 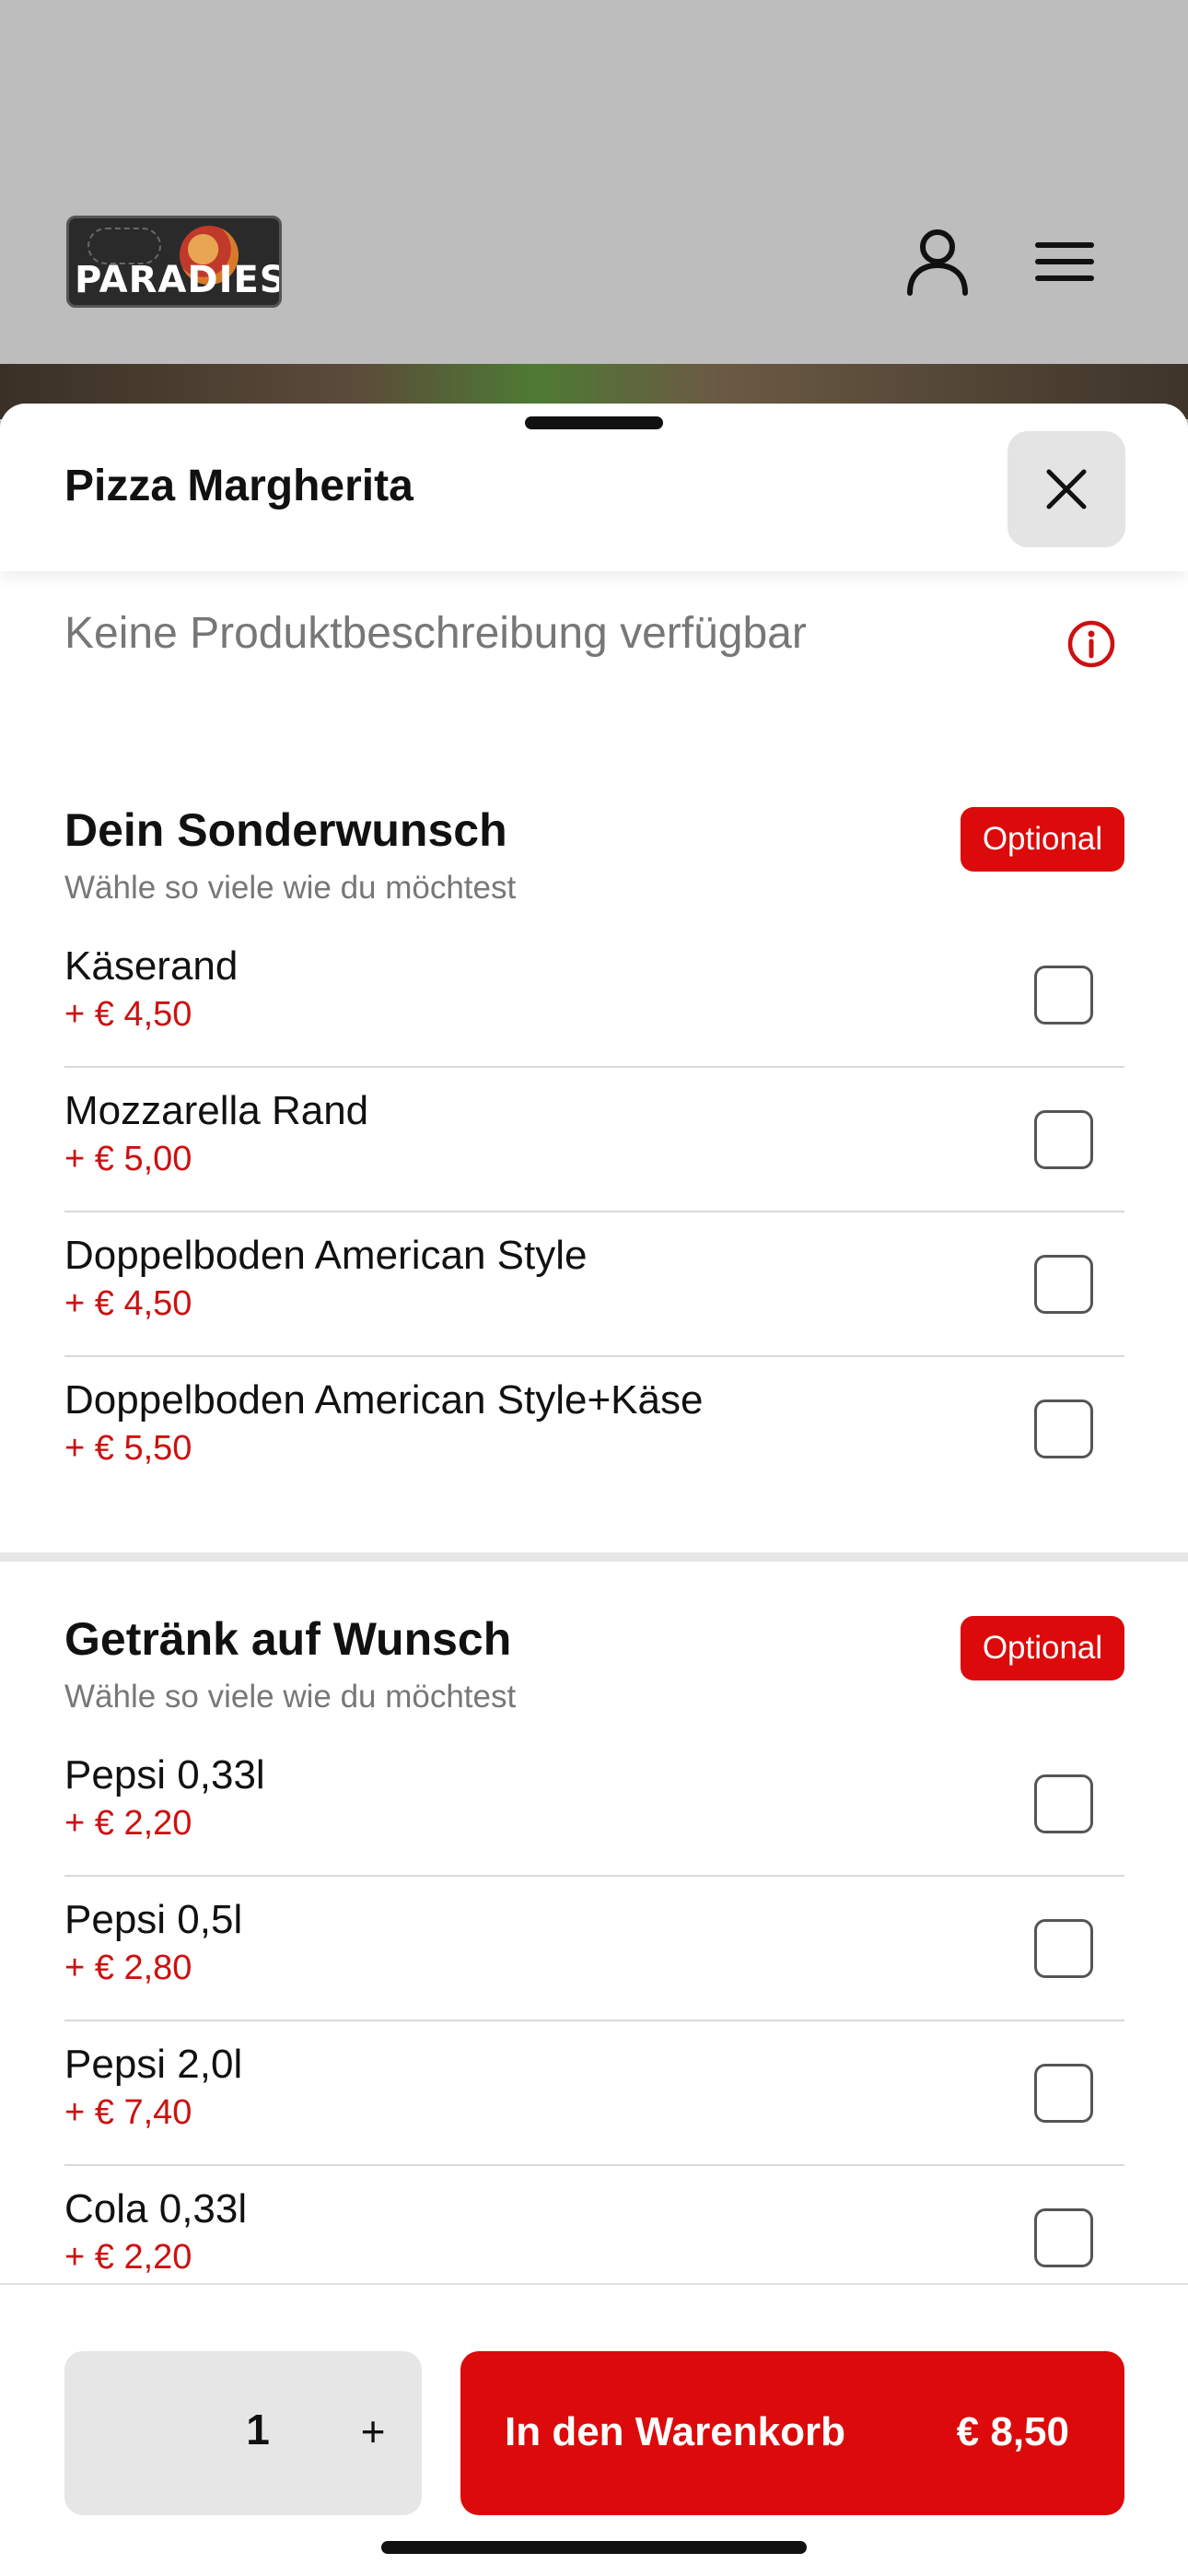 I want to click on option-name: Doppelboden American Style+Käse, so click(x=384, y=1400).